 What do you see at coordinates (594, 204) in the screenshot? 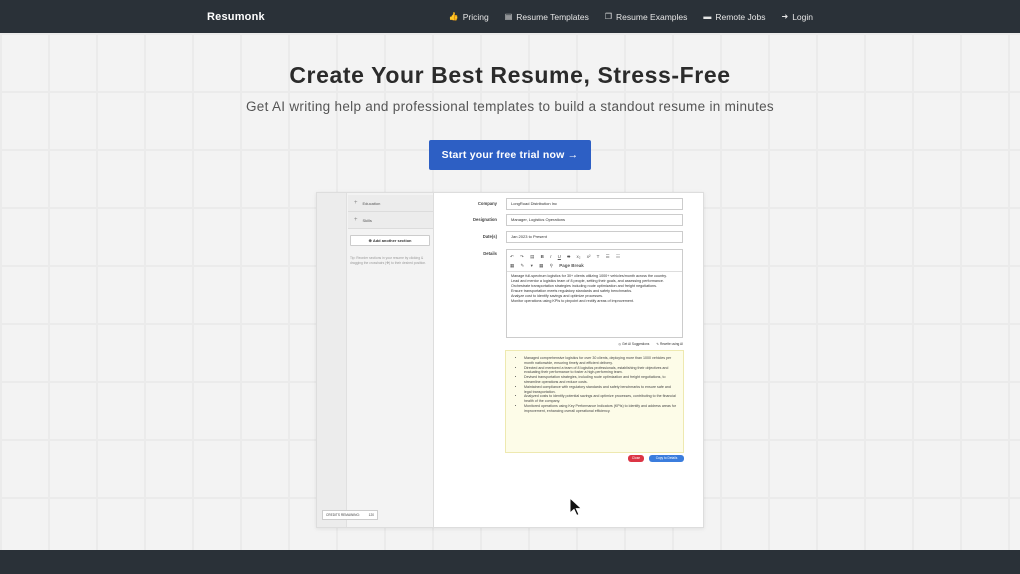
I see `company-field: LongRoad Distribution Inc` at bounding box center [594, 204].